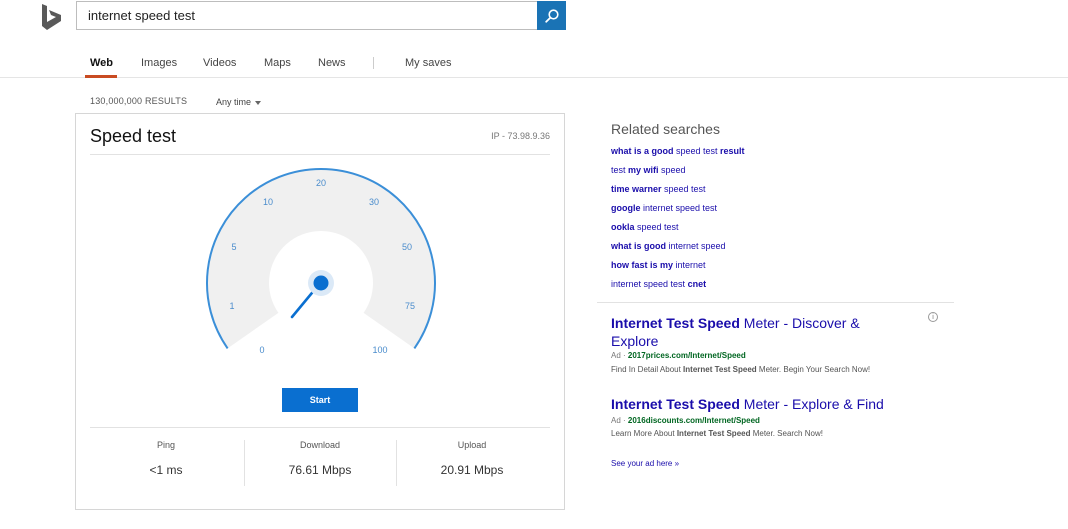  I want to click on related-search-item: google internet speed test, so click(664, 208).